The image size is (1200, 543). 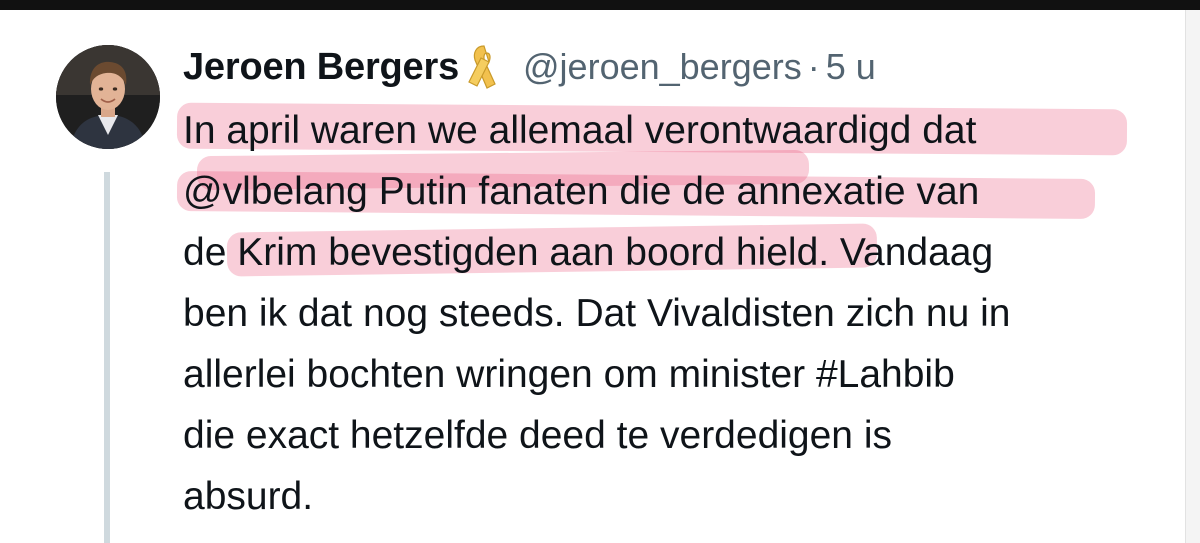 I want to click on yellow-ribbon-icon, so click(x=484, y=67).